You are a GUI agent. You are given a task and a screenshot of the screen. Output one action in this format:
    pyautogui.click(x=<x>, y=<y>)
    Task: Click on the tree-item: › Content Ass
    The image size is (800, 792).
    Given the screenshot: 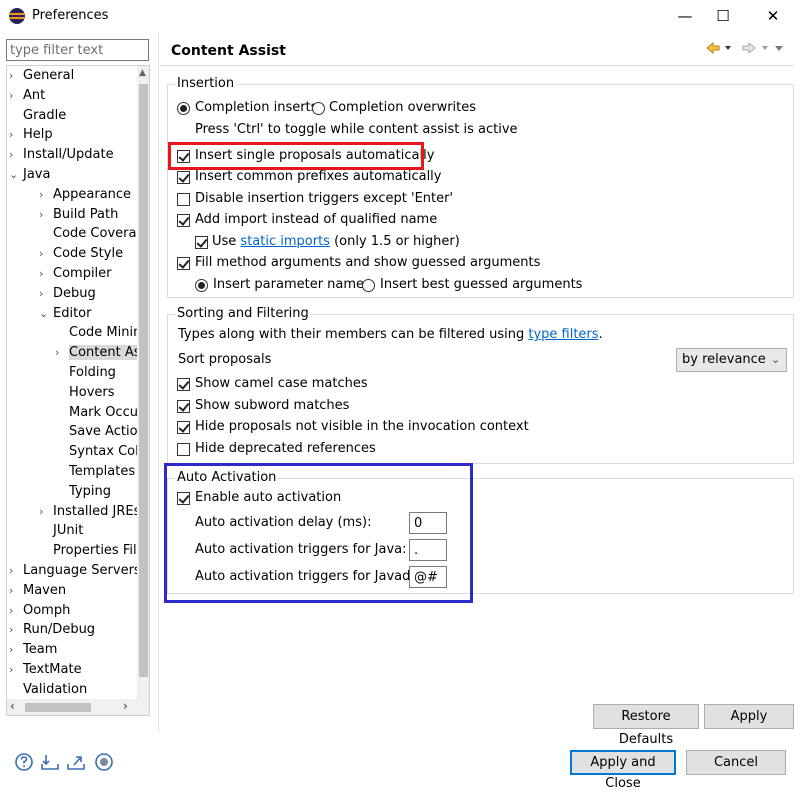 What is the action you would take?
    pyautogui.click(x=101, y=353)
    